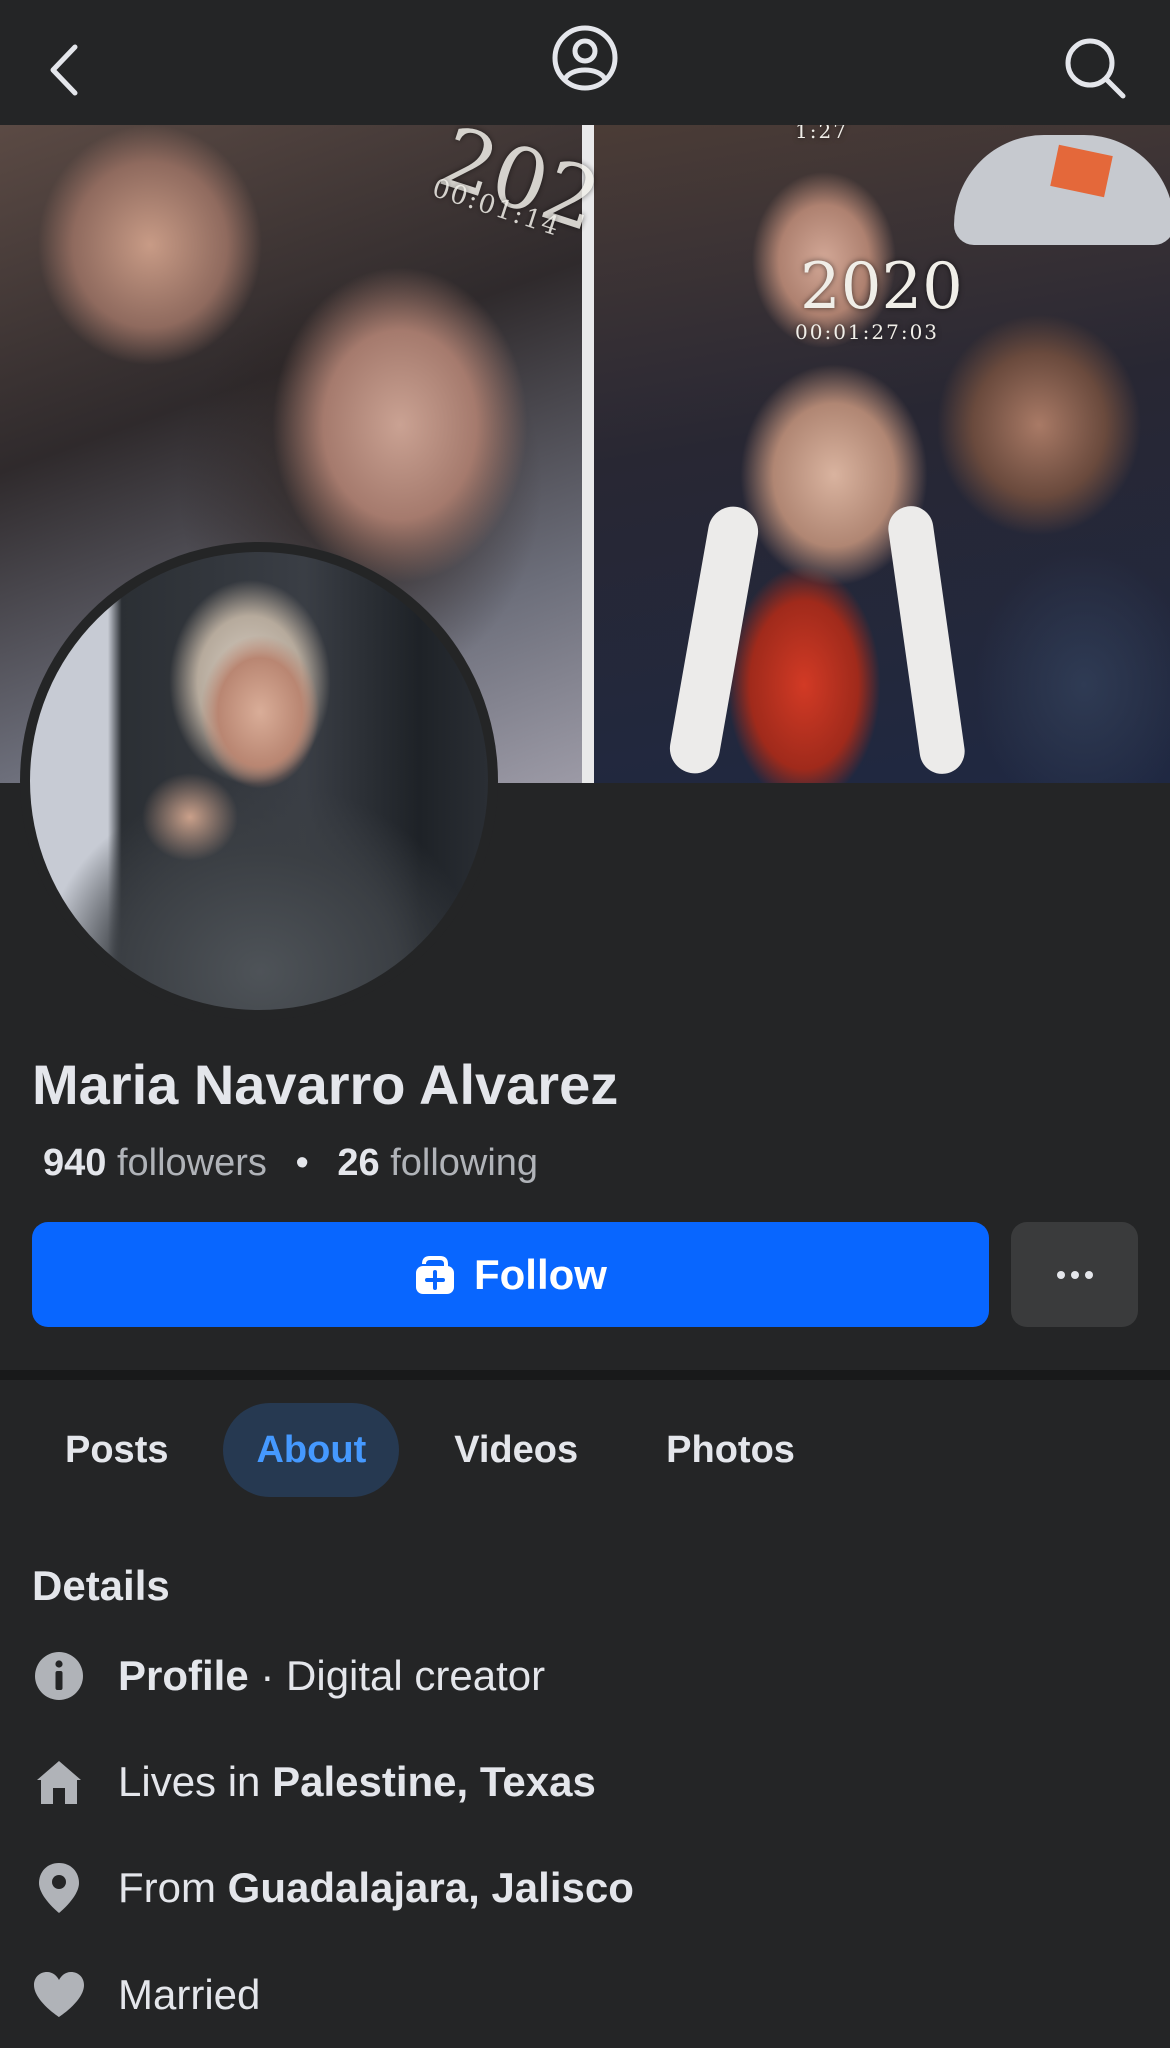 This screenshot has width=1170, height=2048. What do you see at coordinates (325, 1084) in the screenshot?
I see `profile-name: Maria Navarro Alvarez` at bounding box center [325, 1084].